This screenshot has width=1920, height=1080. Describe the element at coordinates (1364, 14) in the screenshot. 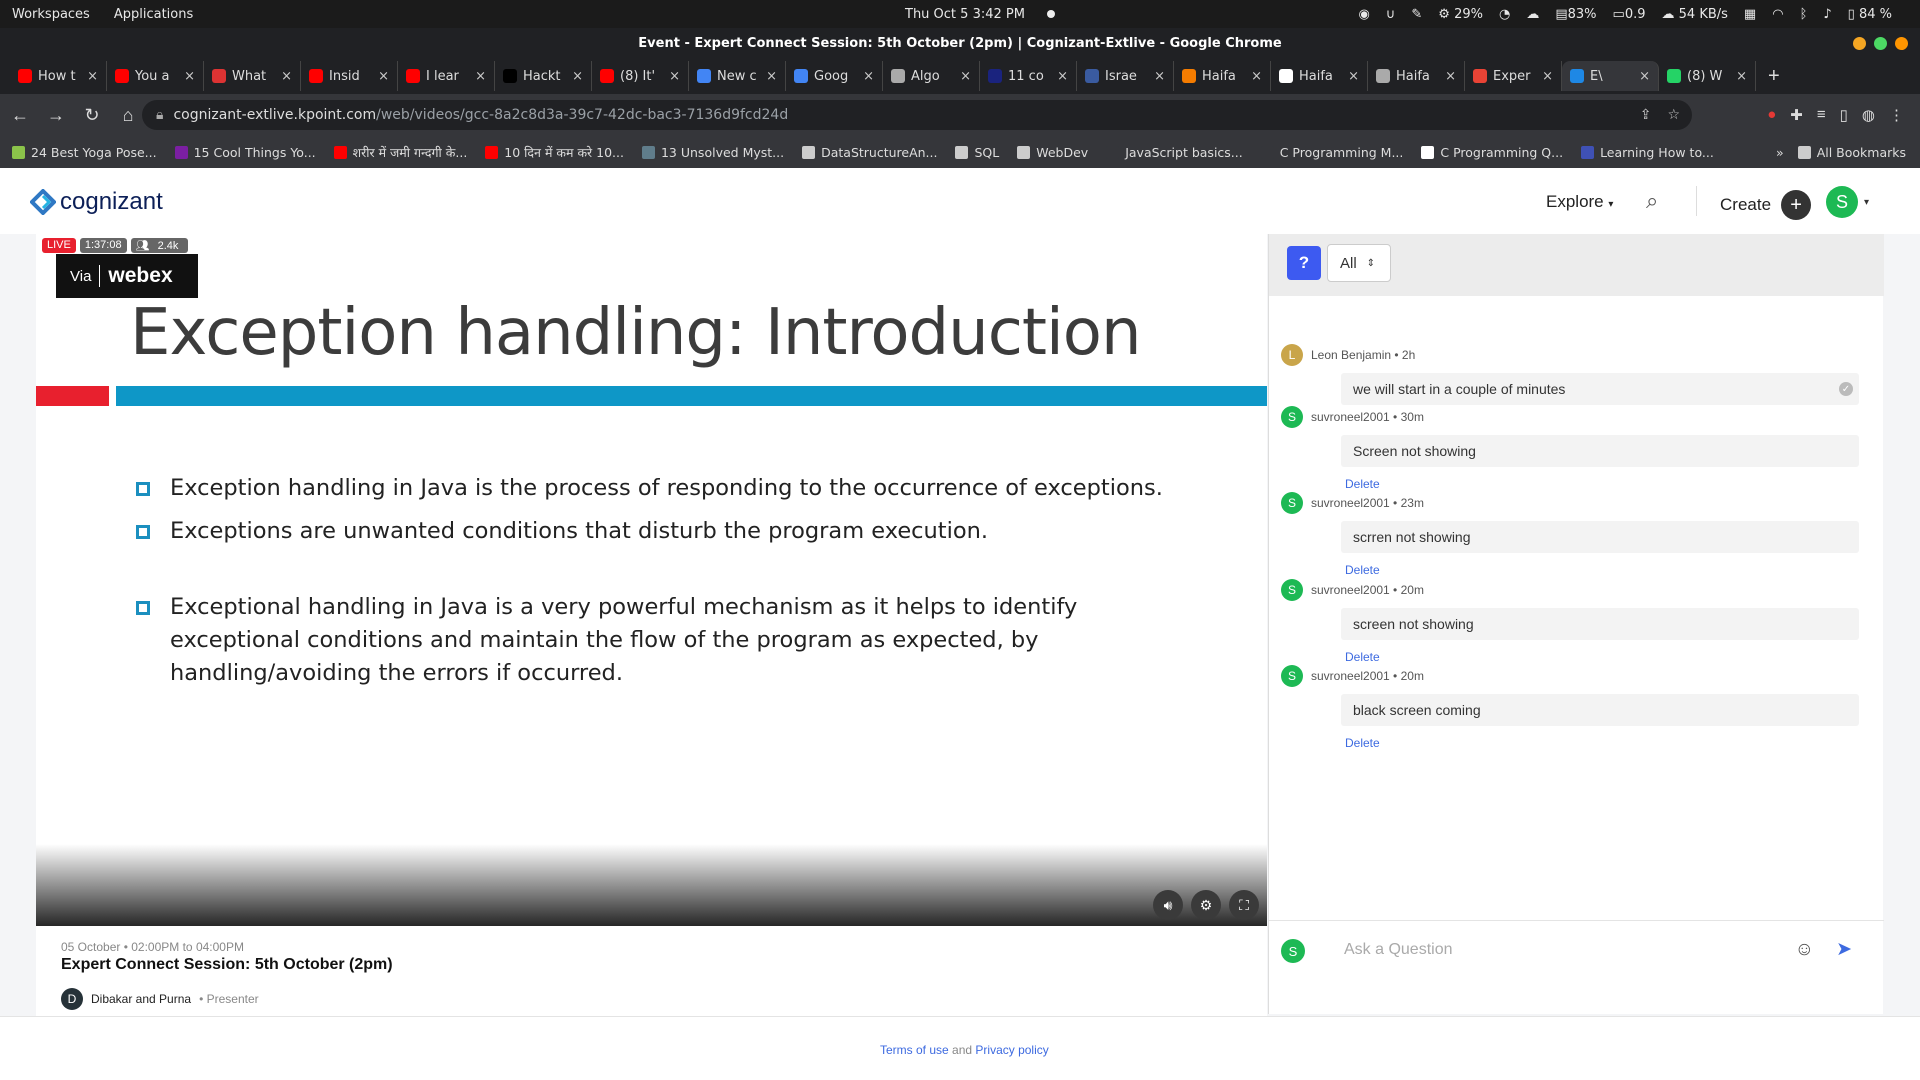

I see `gamepad-icon: ◉` at that location.